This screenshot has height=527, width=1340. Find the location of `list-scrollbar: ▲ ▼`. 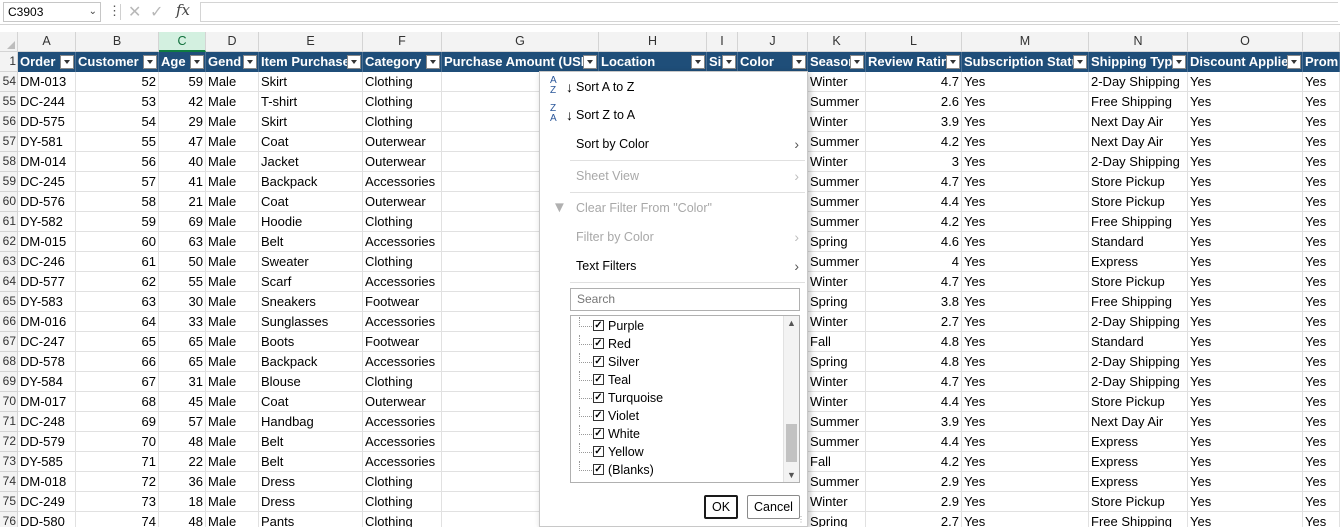

list-scrollbar: ▲ ▼ is located at coordinates (791, 399).